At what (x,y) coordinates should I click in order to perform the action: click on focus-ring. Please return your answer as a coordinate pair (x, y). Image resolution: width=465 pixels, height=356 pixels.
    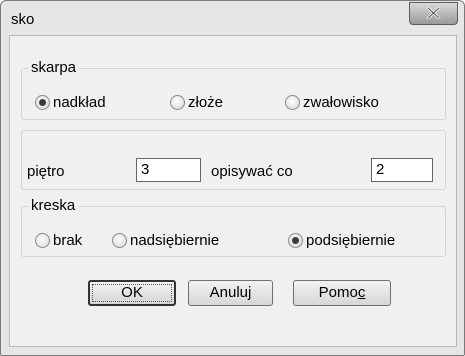
    Looking at the image, I should click on (132, 293).